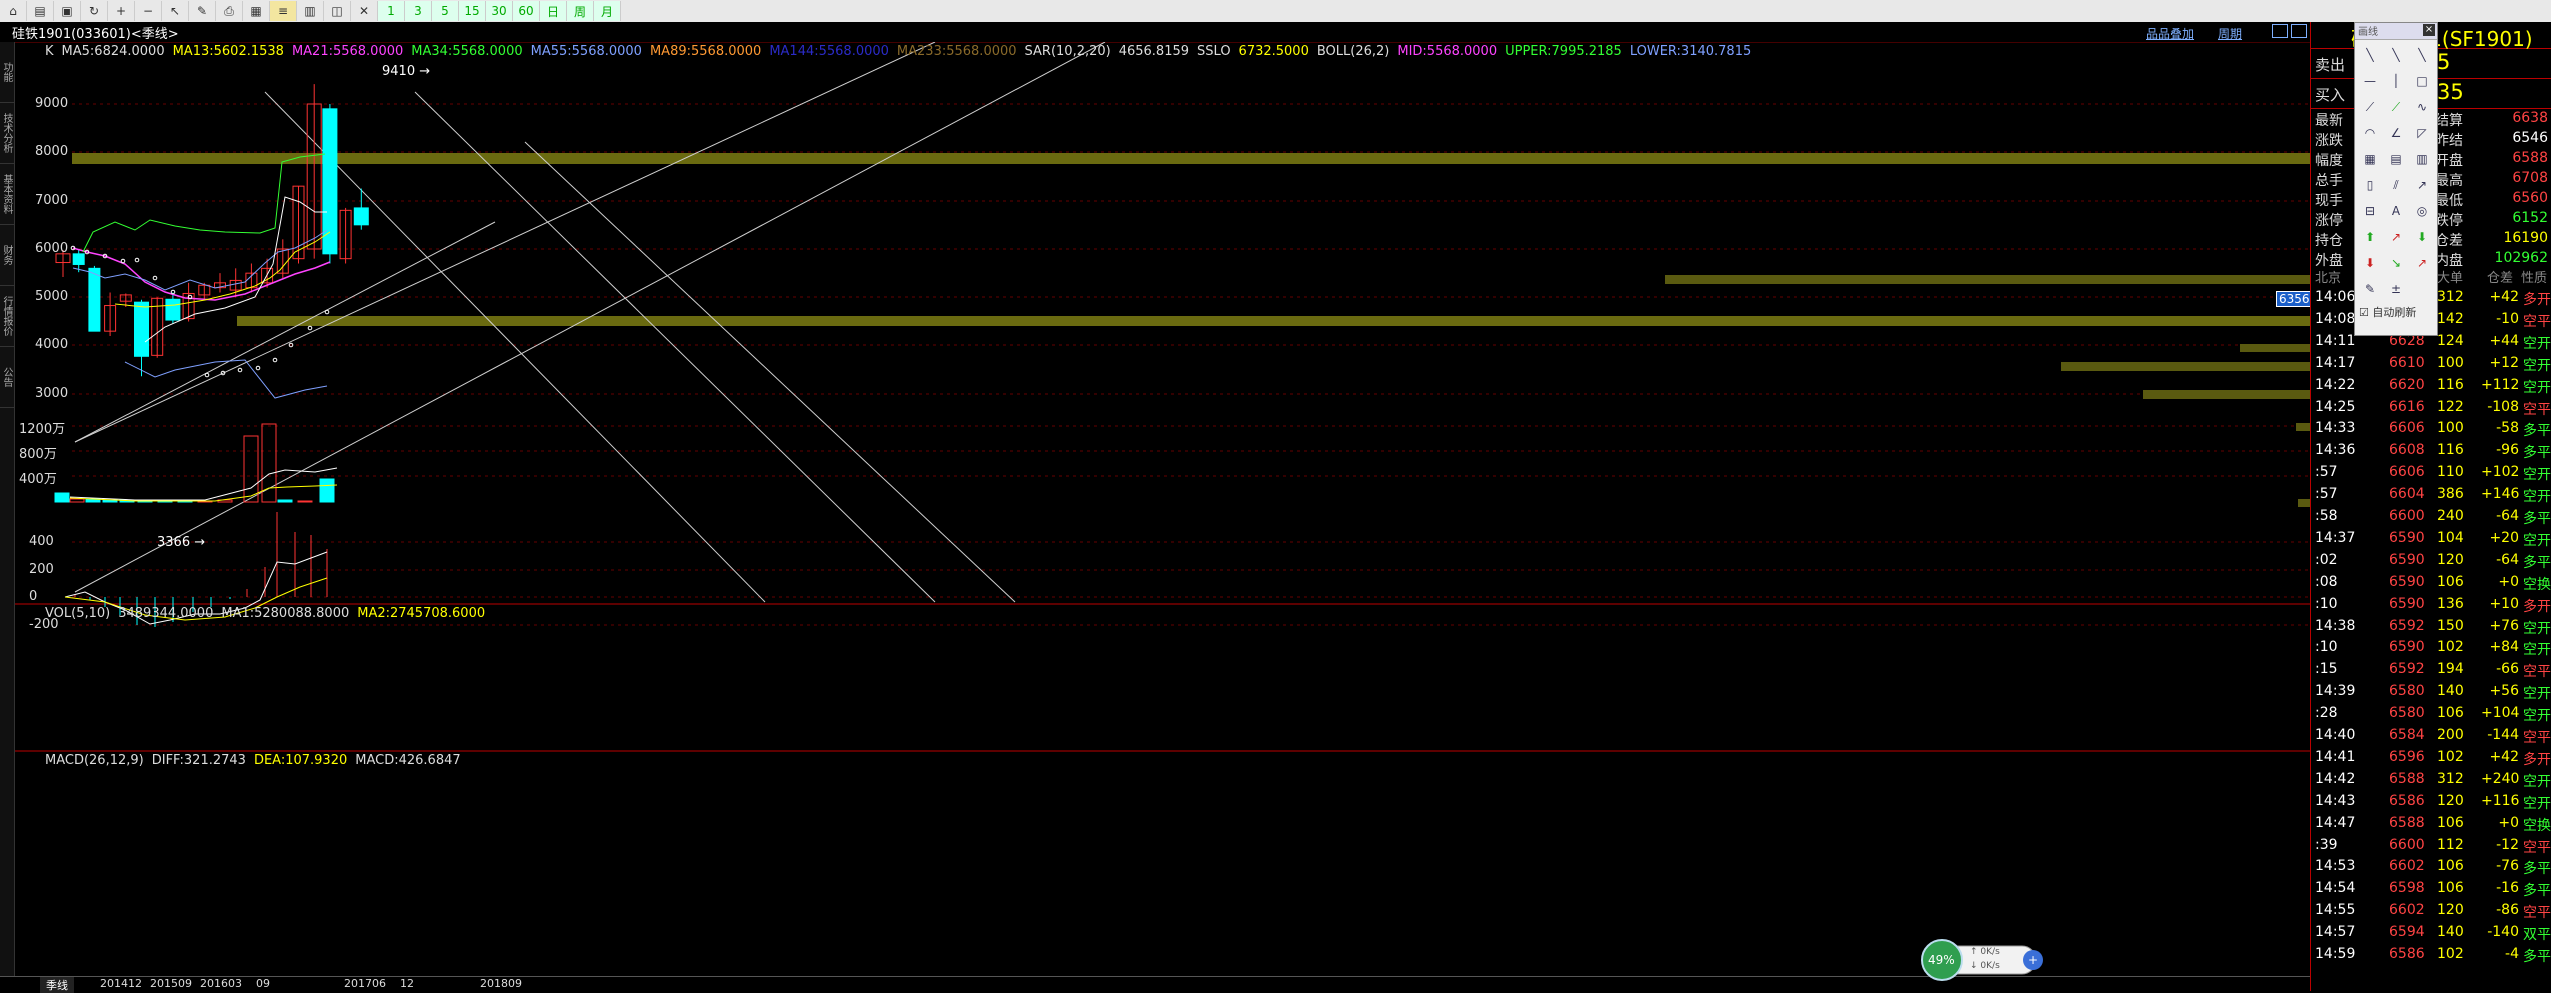 This screenshot has width=2551, height=993. I want to click on rect-icon: □, so click(2422, 81).